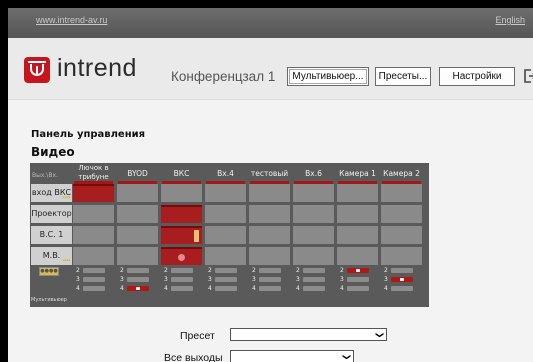 This screenshot has height=362, width=533. What do you see at coordinates (308, 334) in the screenshot?
I see `preset-select: ❯` at bounding box center [308, 334].